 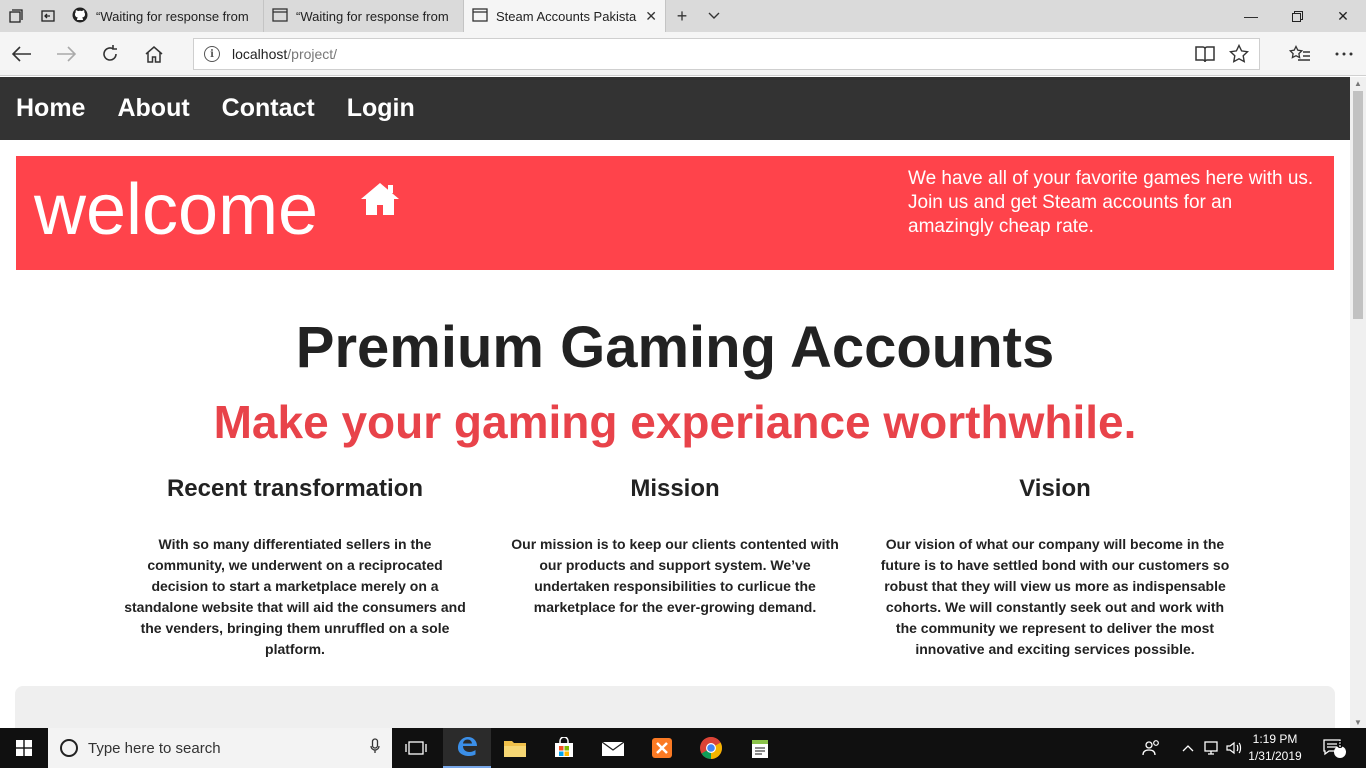 What do you see at coordinates (416, 748) in the screenshot?
I see `task-view-icon` at bounding box center [416, 748].